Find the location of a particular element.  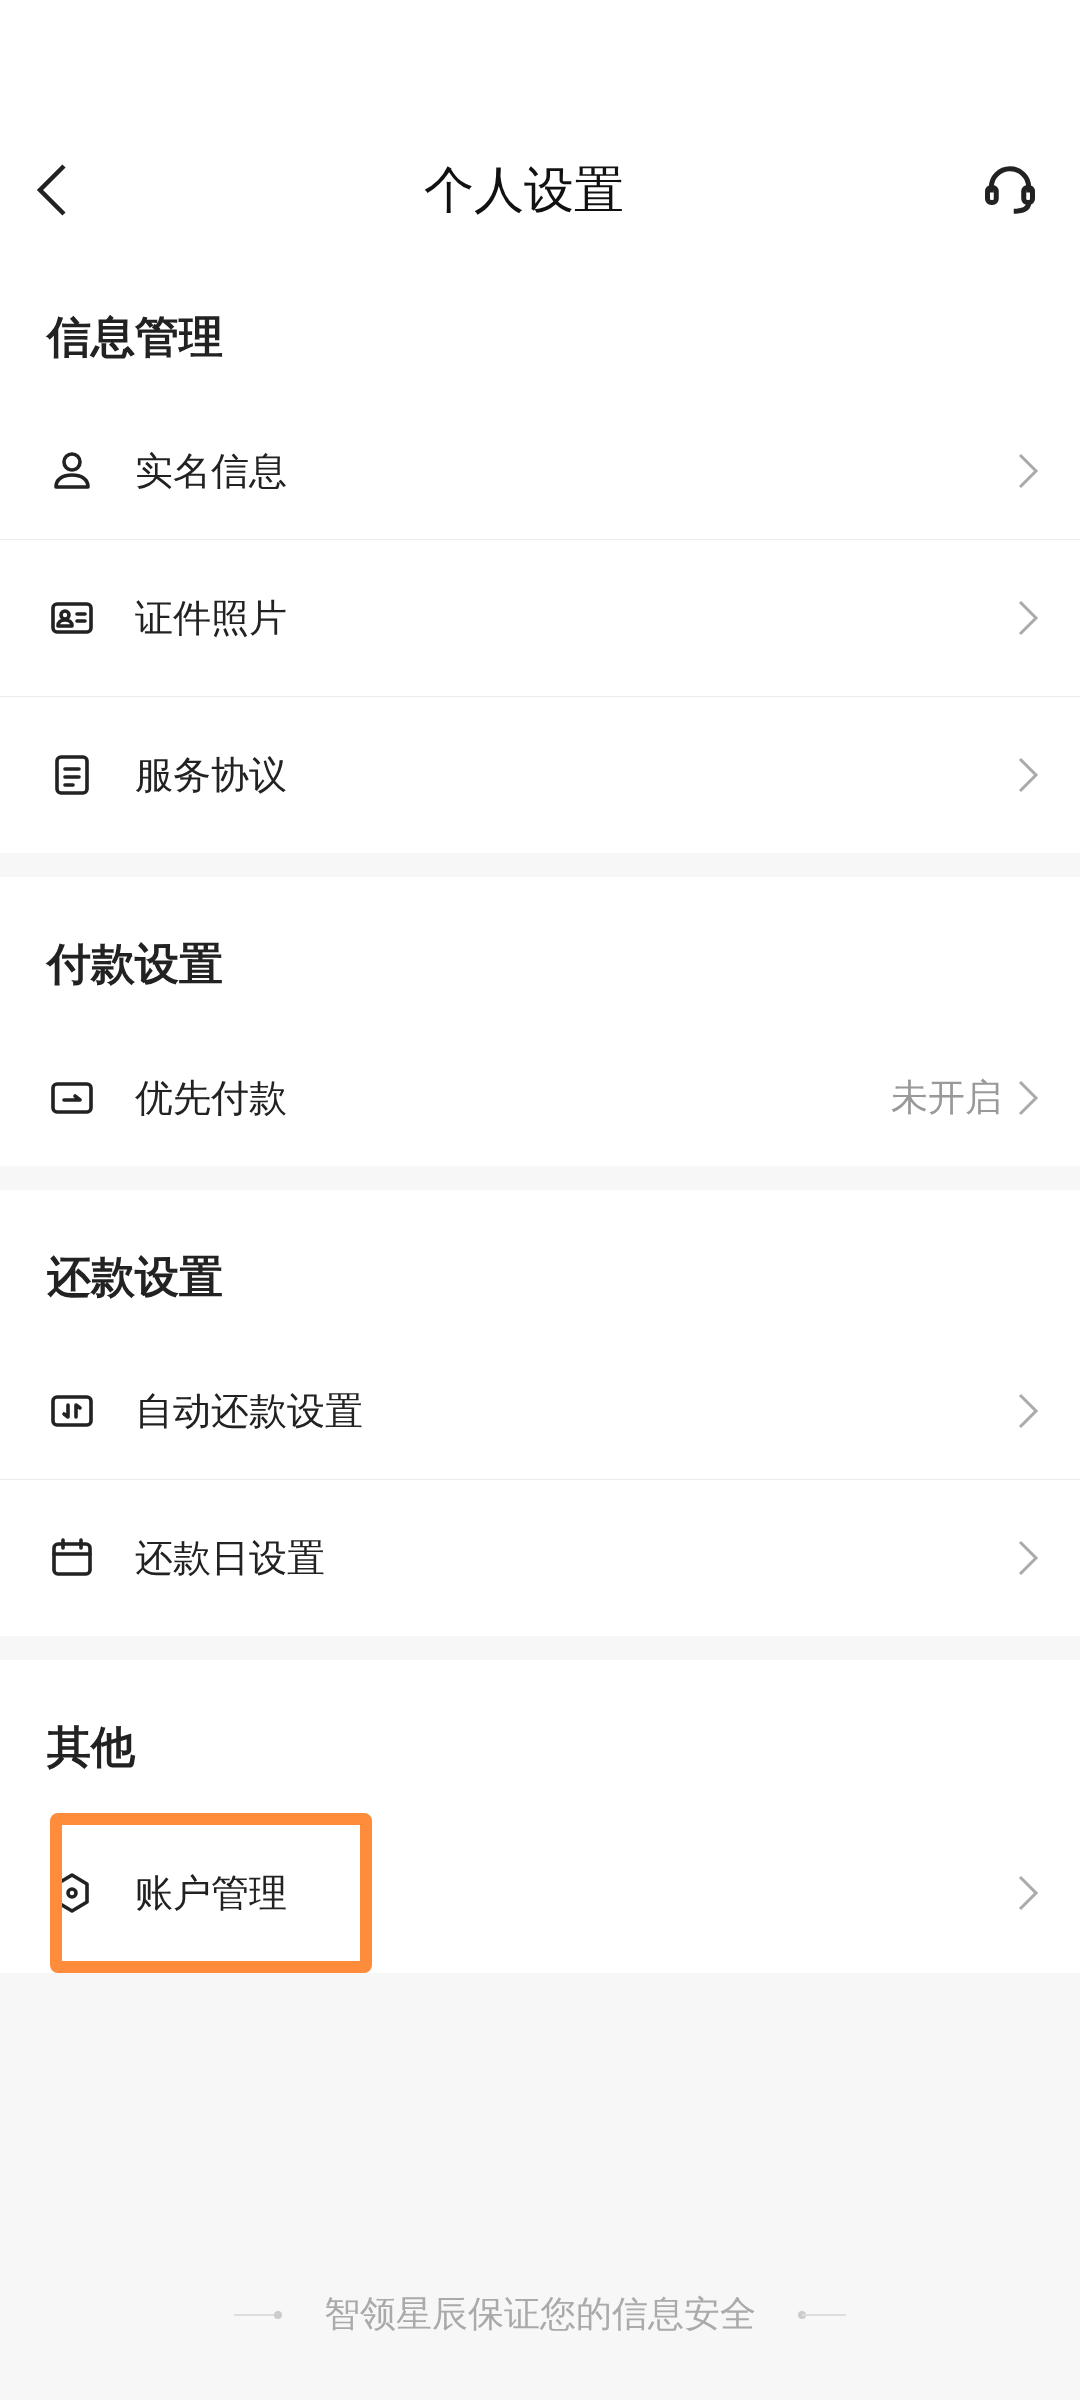

settings-row: 实名信息 is located at coordinates (540, 471).